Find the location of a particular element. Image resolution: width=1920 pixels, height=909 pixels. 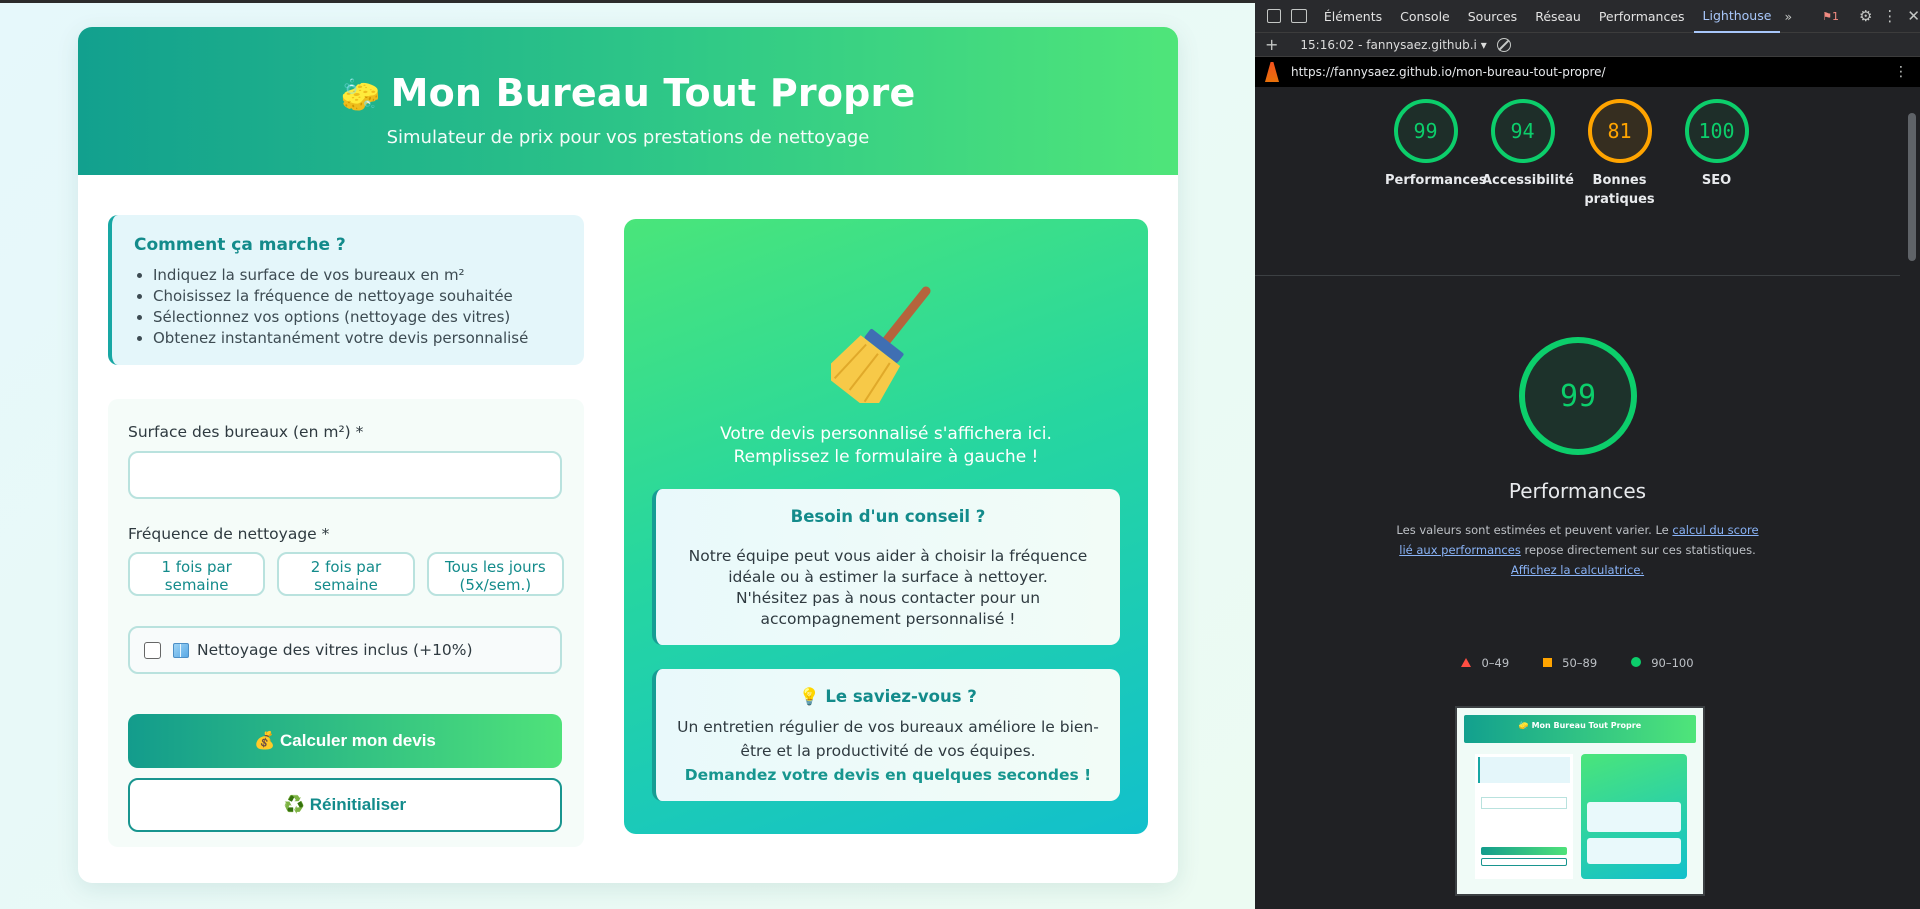

gauge-ring: 81 is located at coordinates (1619, 131).